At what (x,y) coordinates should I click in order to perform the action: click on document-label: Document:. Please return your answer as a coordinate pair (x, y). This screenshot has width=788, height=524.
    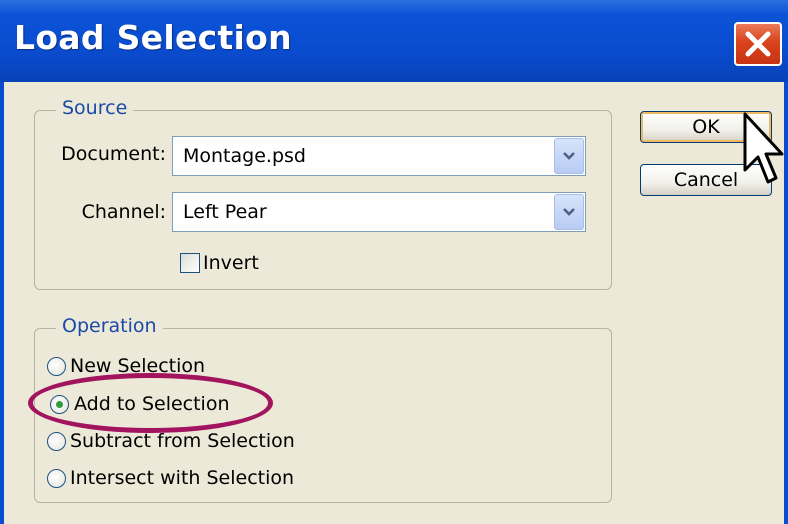
    Looking at the image, I should click on (113, 154).